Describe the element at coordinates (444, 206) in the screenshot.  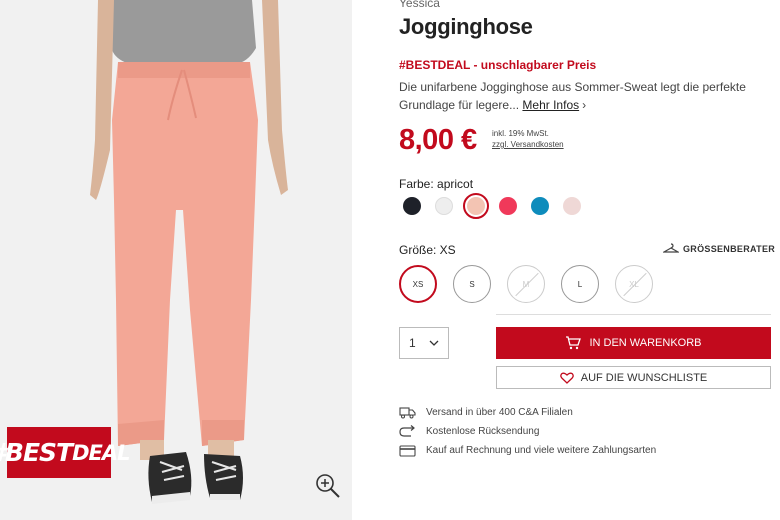
I see `swatch-white` at that location.